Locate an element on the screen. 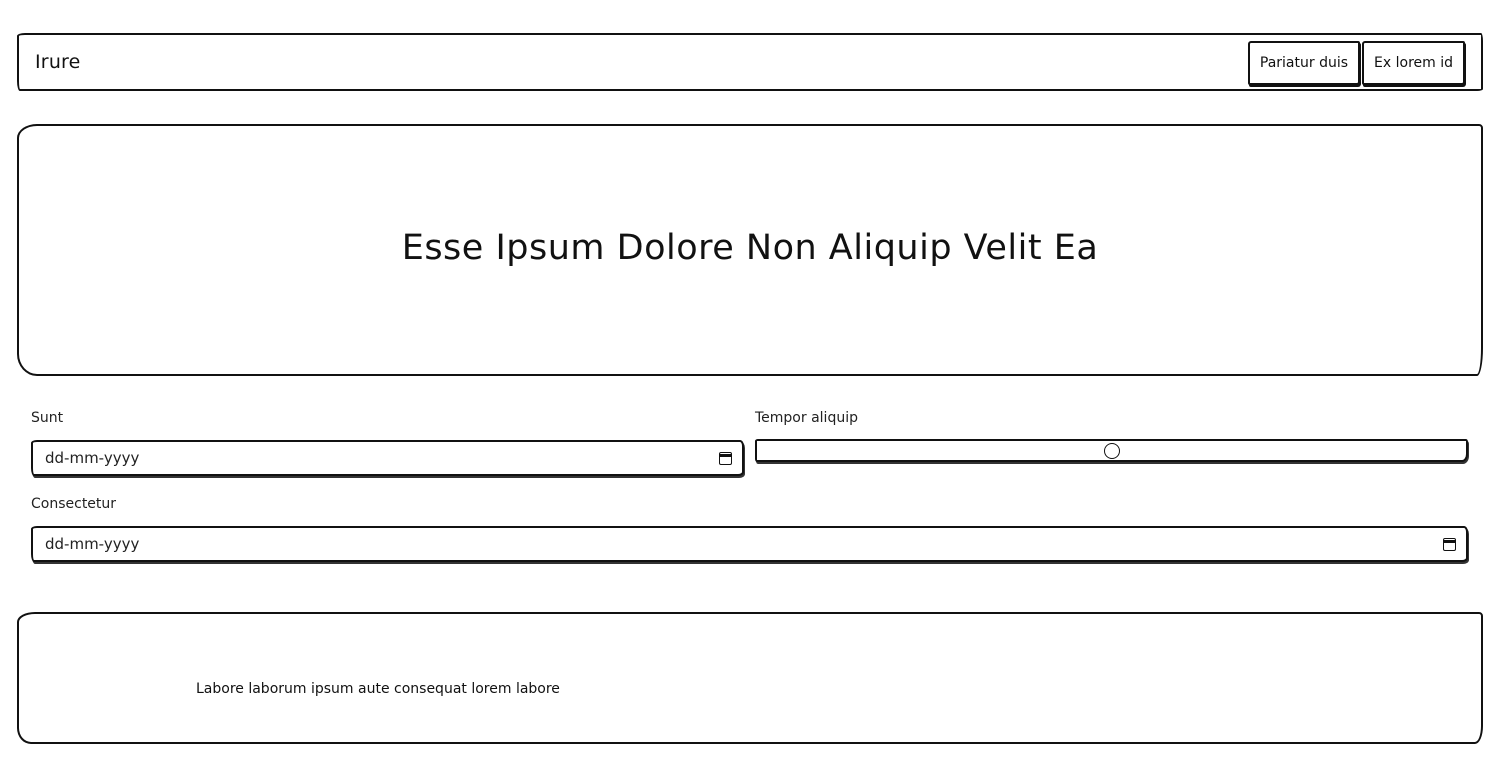  tempor-aliquip-label: Tempor aliquip is located at coordinates (806, 418).